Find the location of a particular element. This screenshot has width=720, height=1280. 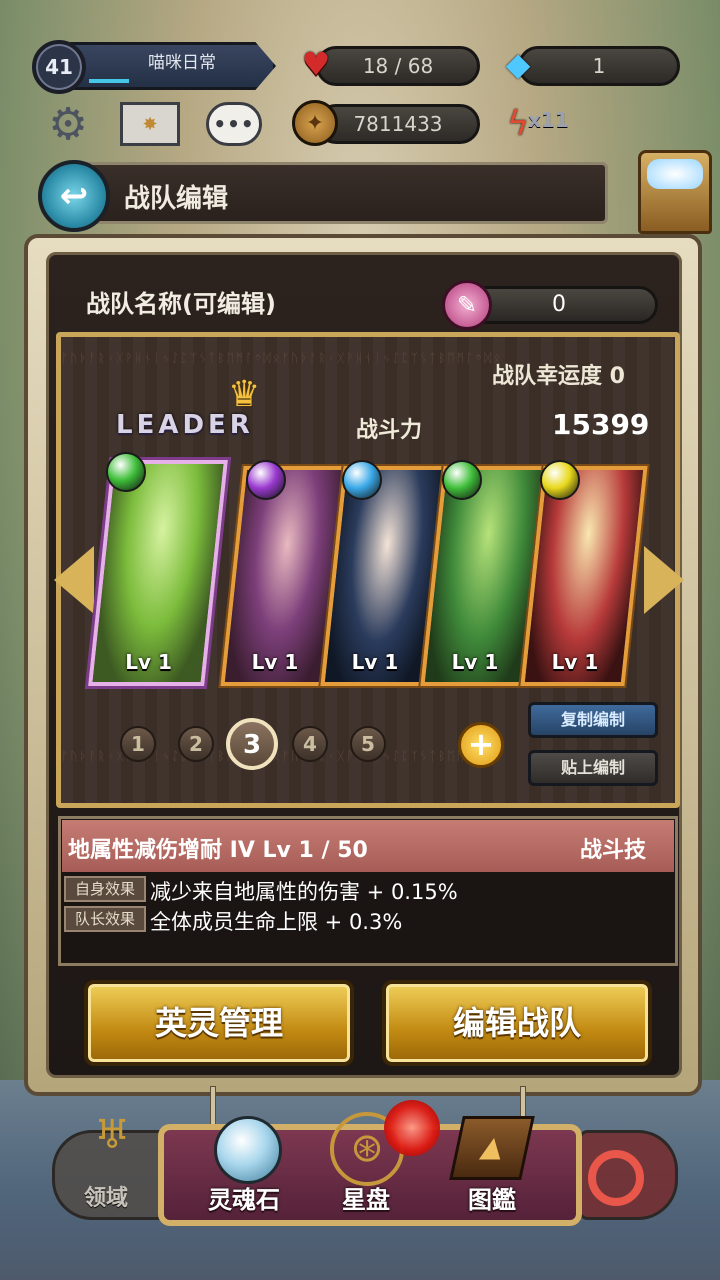

skill-name: 地属性减伤增耐 IV Lv 1 / 50 is located at coordinates (218, 850).